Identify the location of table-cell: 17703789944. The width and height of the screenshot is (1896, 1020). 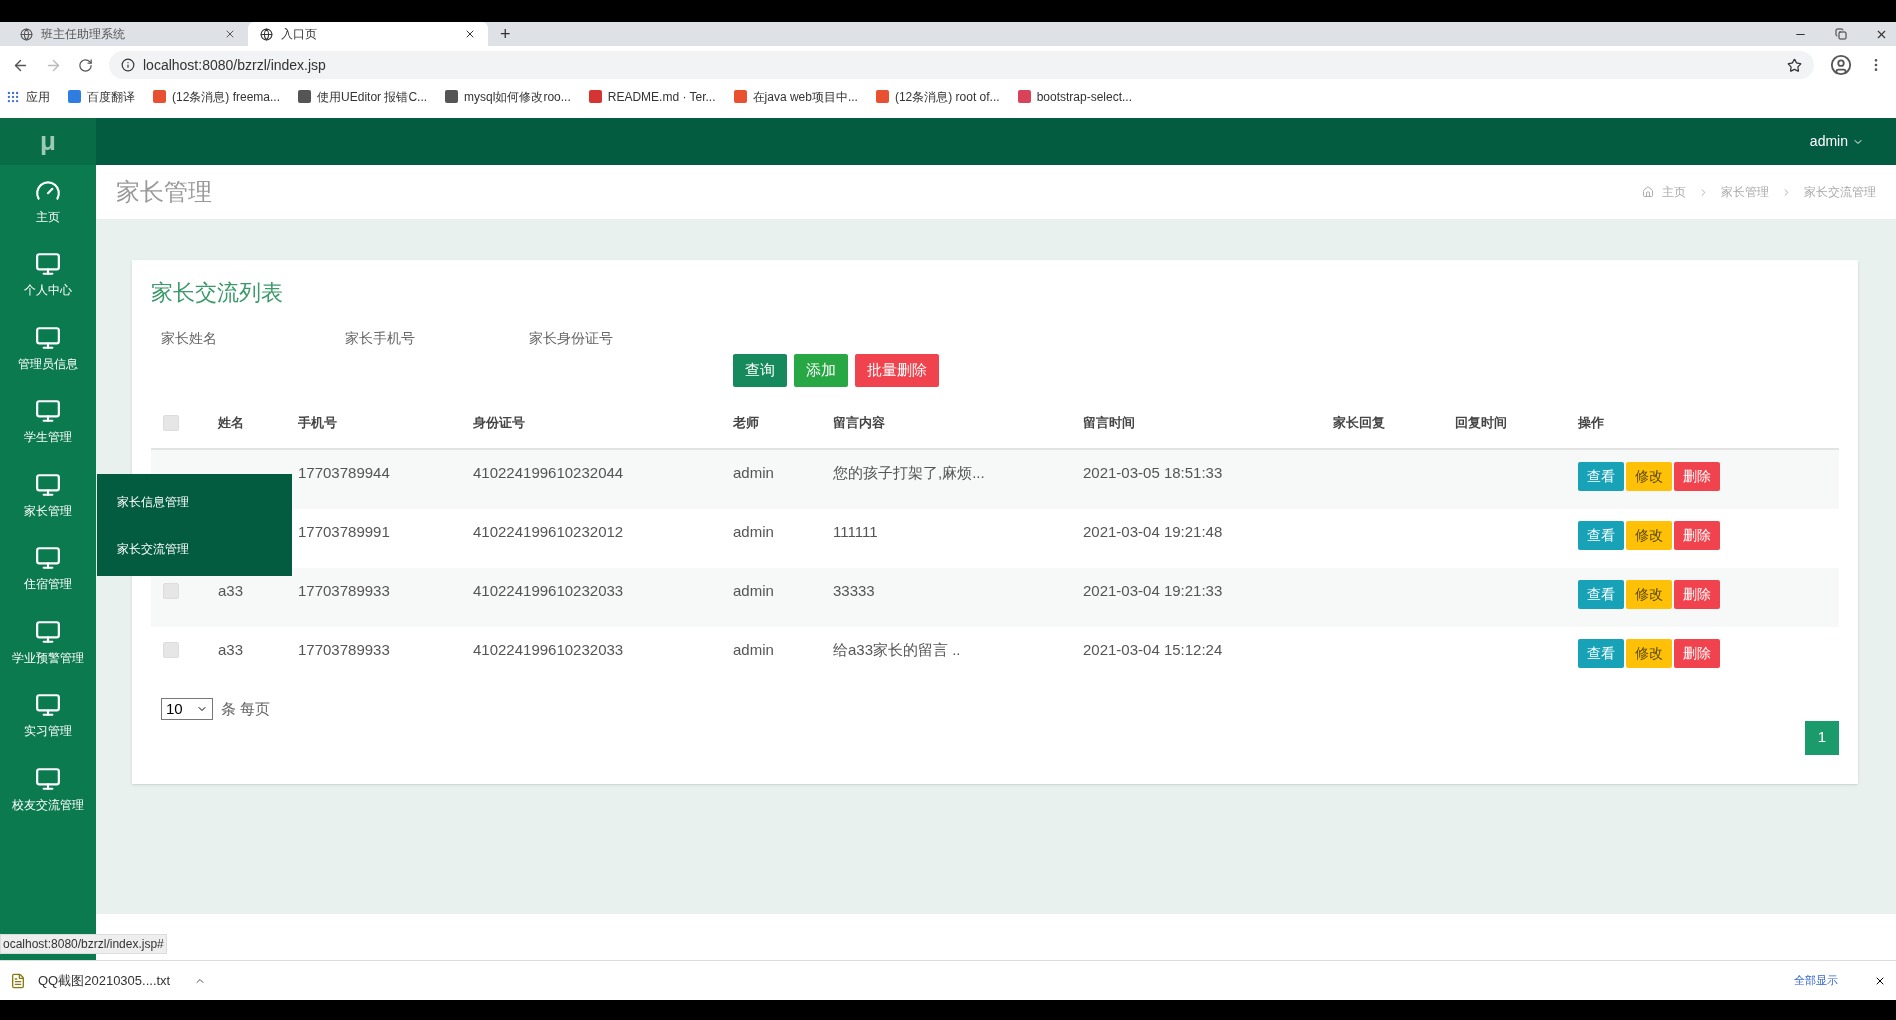
(344, 472).